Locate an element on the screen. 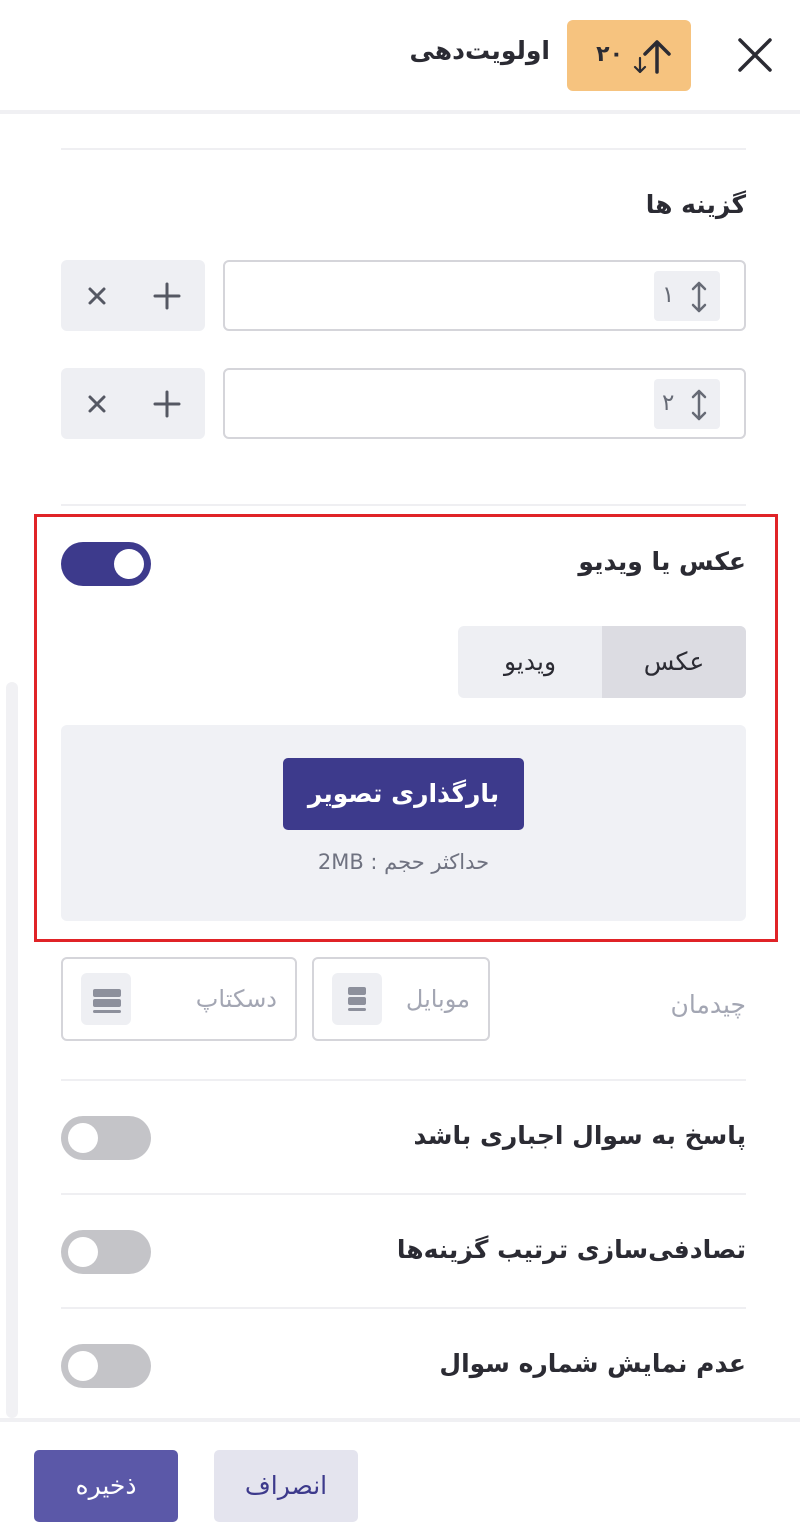 The height and width of the screenshot is (1540, 800). tab-video: ویدیو is located at coordinates (530, 662).